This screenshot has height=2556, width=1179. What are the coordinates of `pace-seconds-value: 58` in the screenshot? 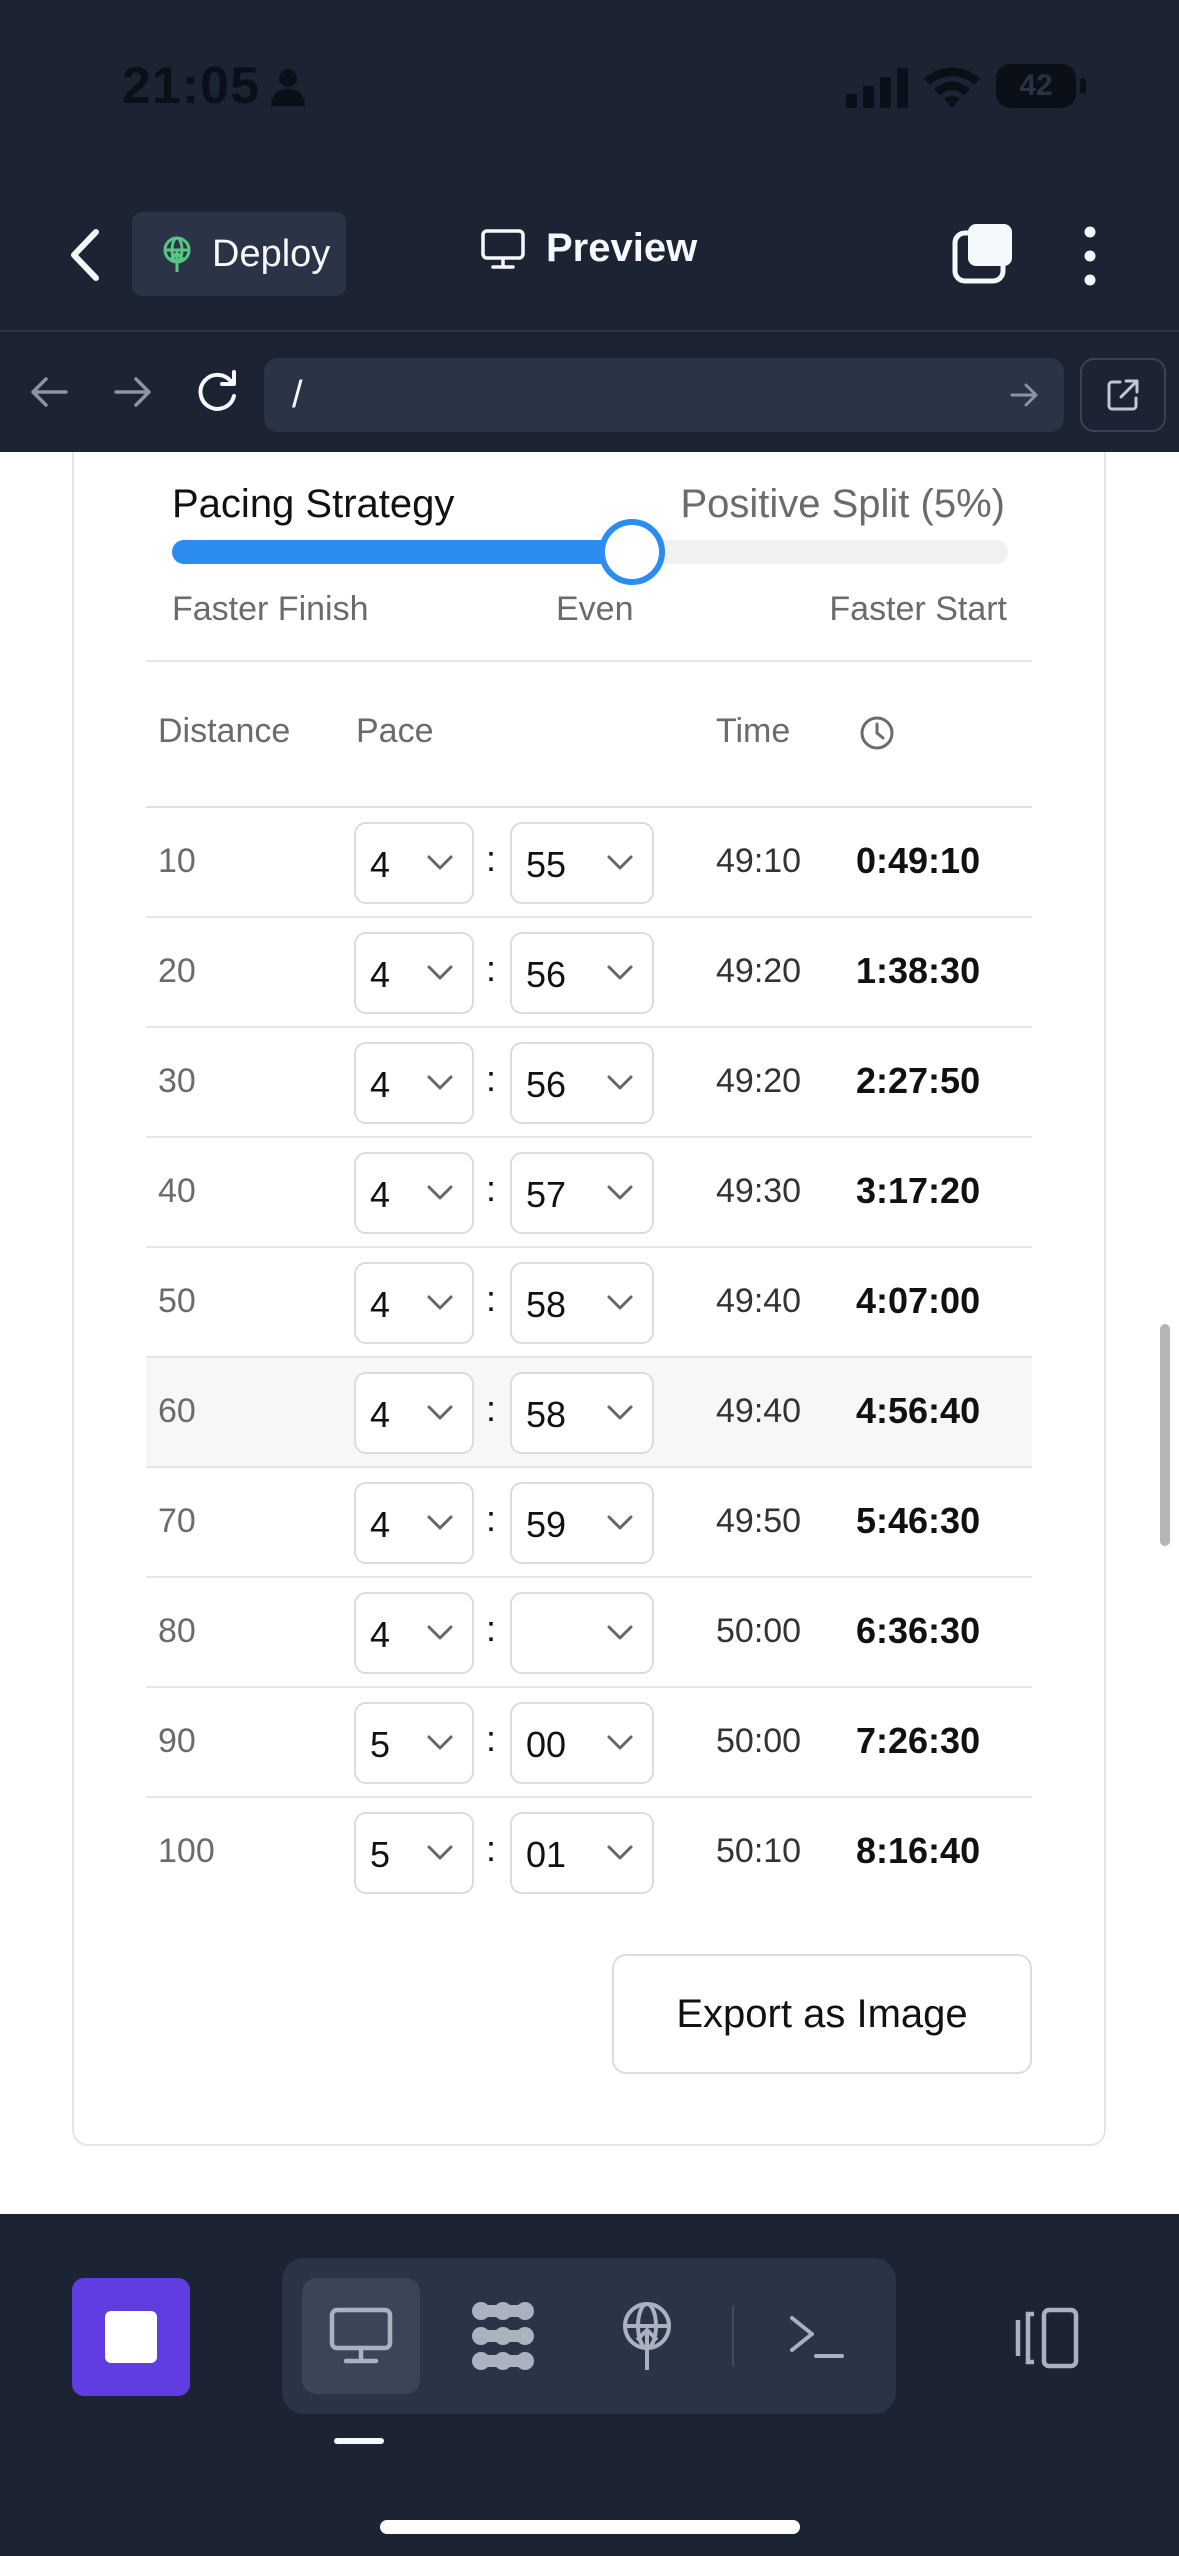 It's located at (546, 1414).